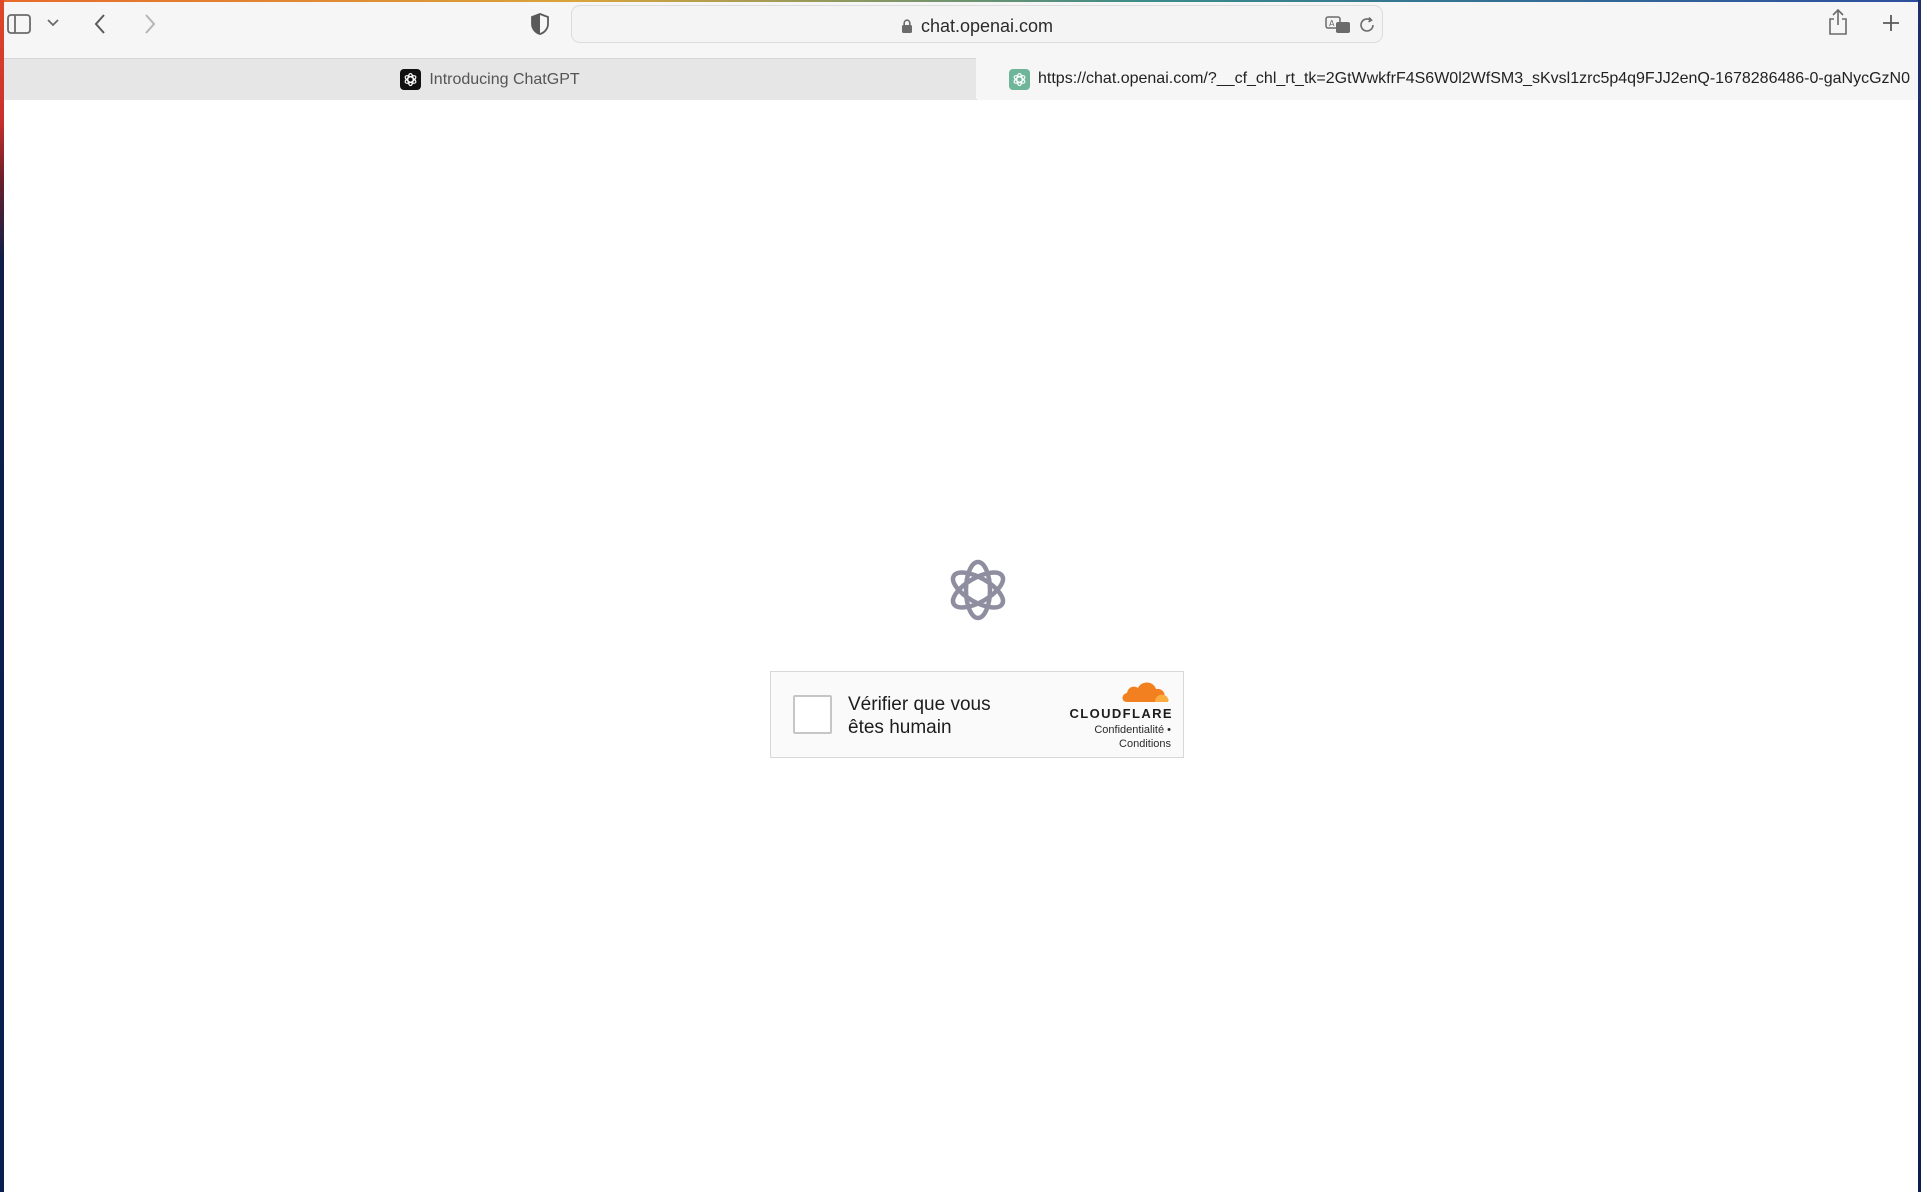 The image size is (1921, 1192). Describe the element at coordinates (150, 24) in the screenshot. I see `forward-icon` at that location.